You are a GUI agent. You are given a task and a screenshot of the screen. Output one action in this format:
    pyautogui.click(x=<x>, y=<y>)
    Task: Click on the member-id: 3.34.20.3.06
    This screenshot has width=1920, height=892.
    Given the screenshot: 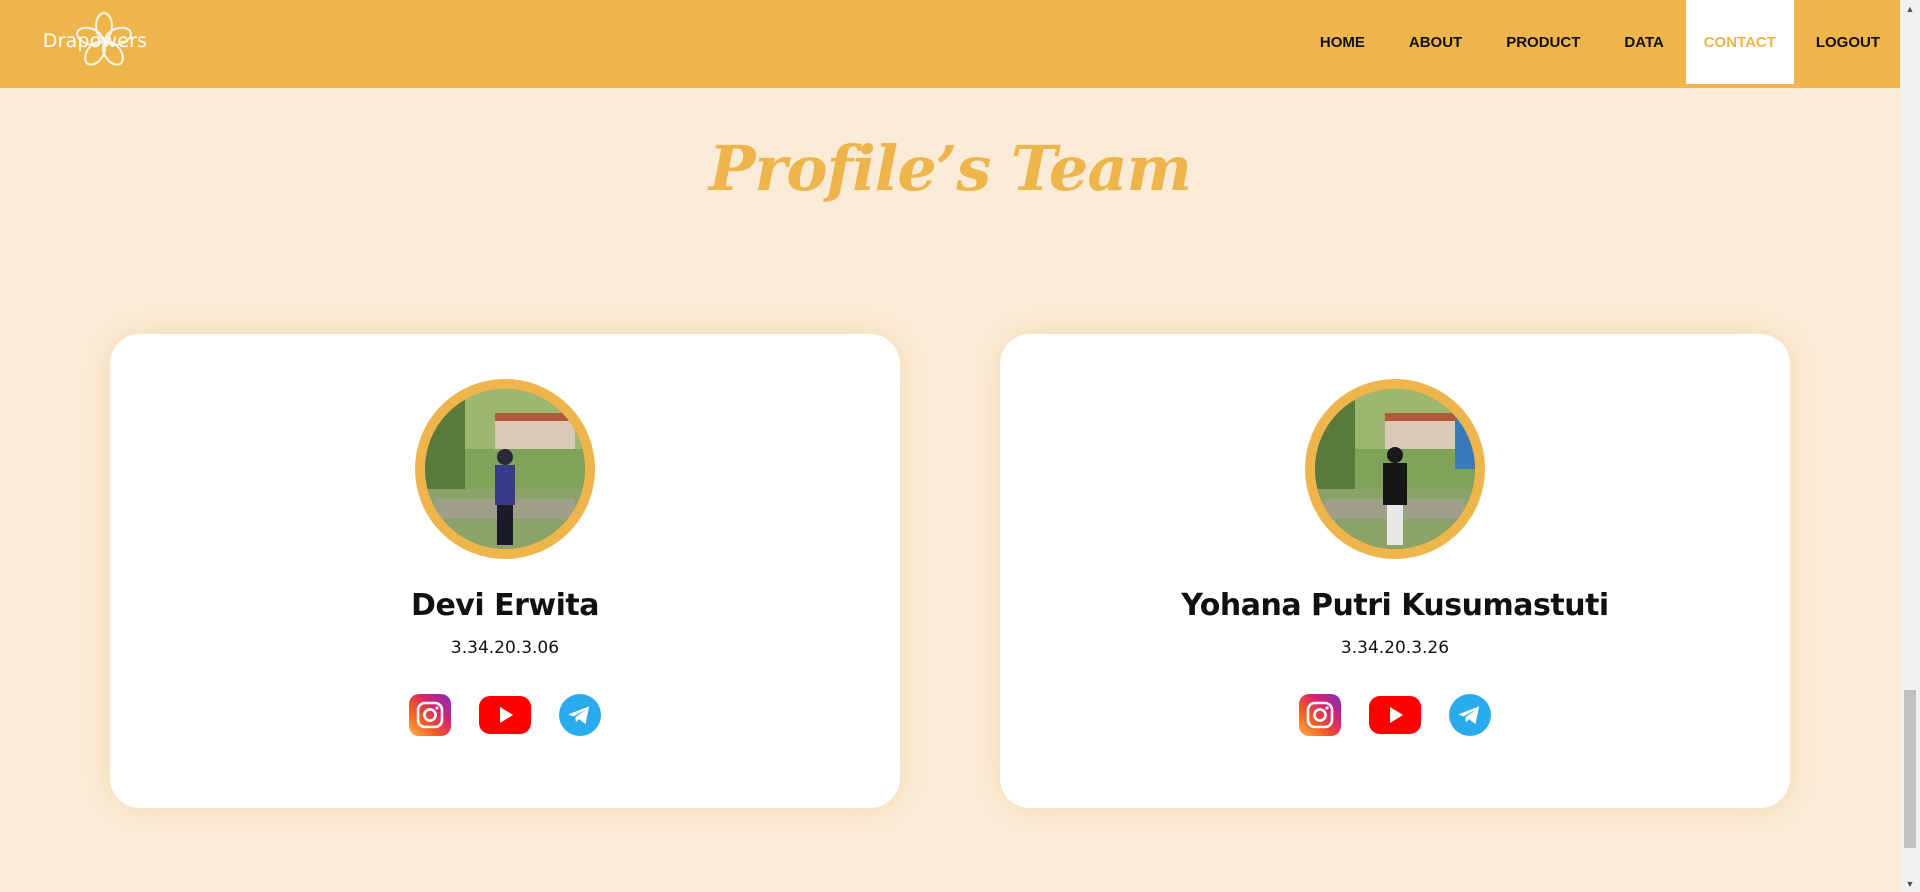 What is the action you would take?
    pyautogui.click(x=505, y=648)
    